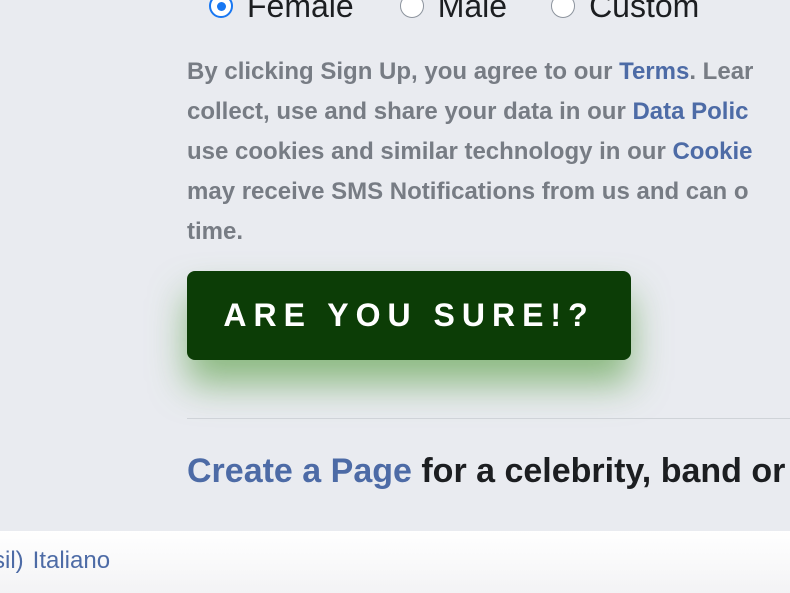 The width and height of the screenshot is (790, 593). I want to click on gender-radio-group: Female Male Custom, so click(454, 13).